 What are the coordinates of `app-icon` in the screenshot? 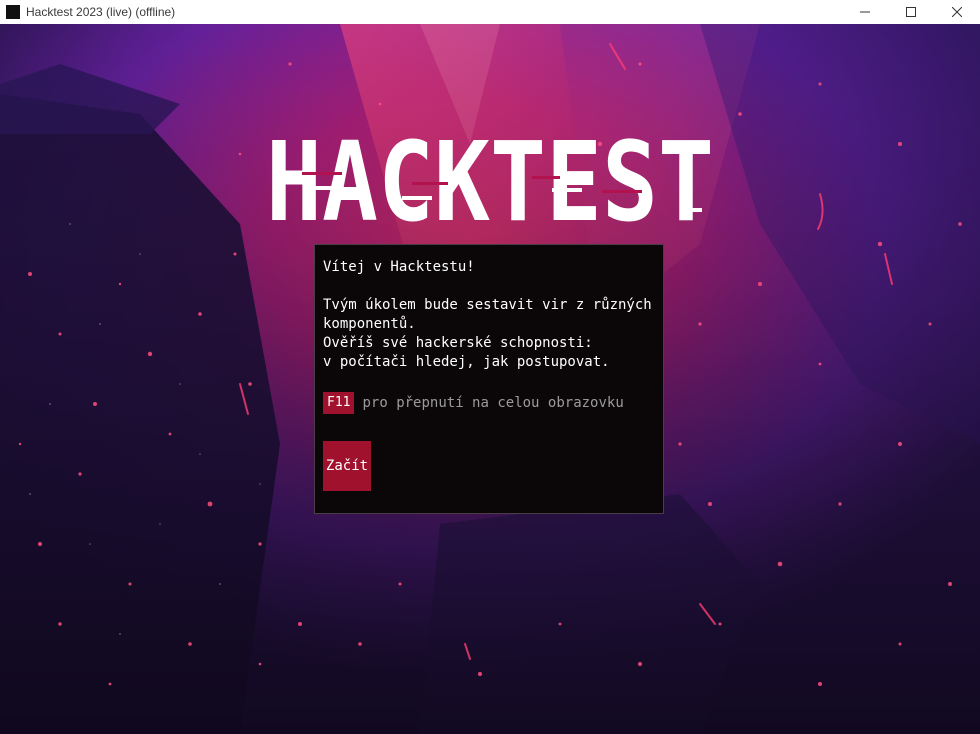 It's located at (13, 12).